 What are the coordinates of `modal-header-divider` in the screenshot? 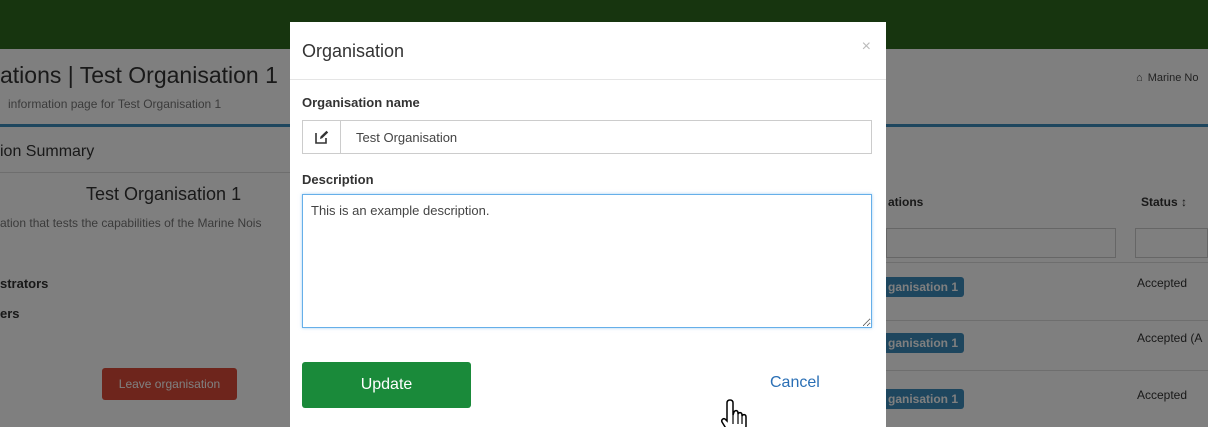 It's located at (588, 79).